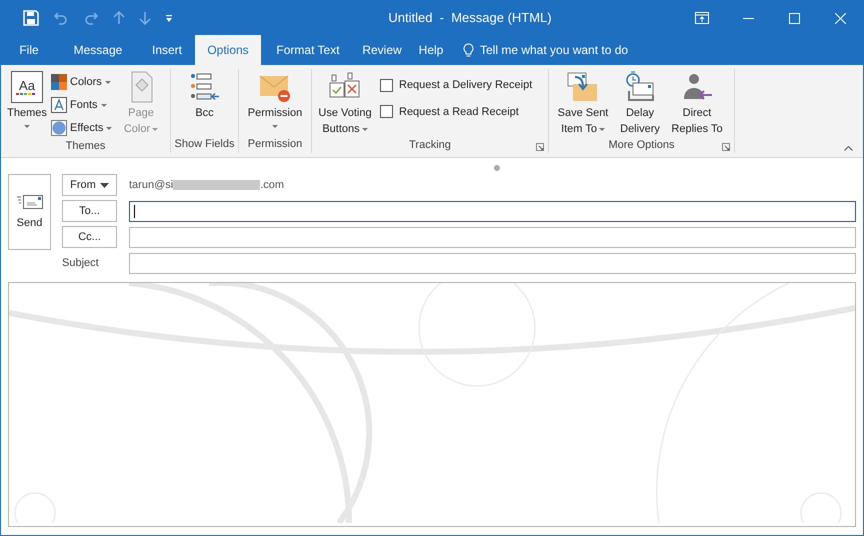  What do you see at coordinates (275, 99) in the screenshot?
I see `permission-button: Permission` at bounding box center [275, 99].